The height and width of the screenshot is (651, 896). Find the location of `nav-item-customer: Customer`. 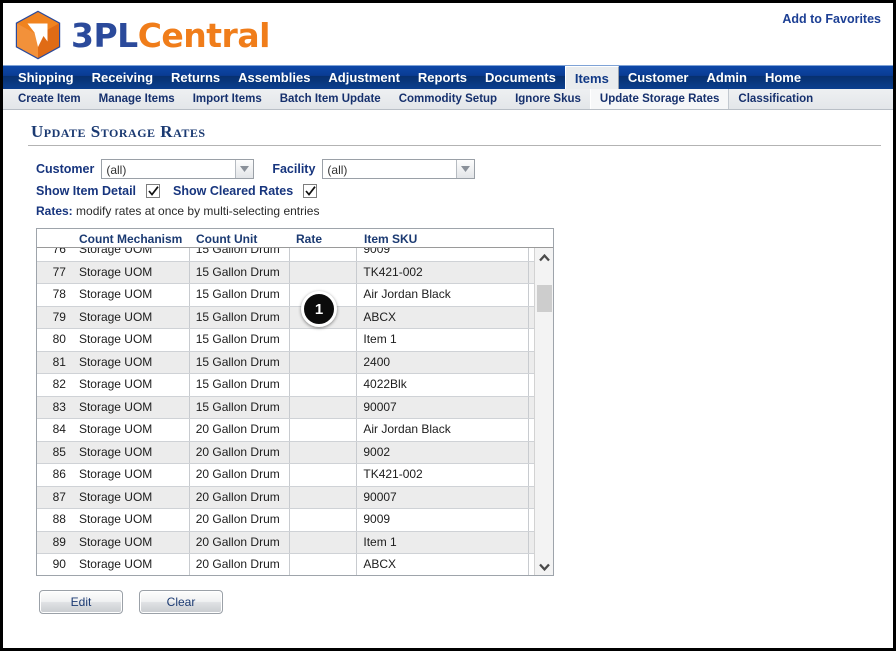

nav-item-customer: Customer is located at coordinates (658, 77).